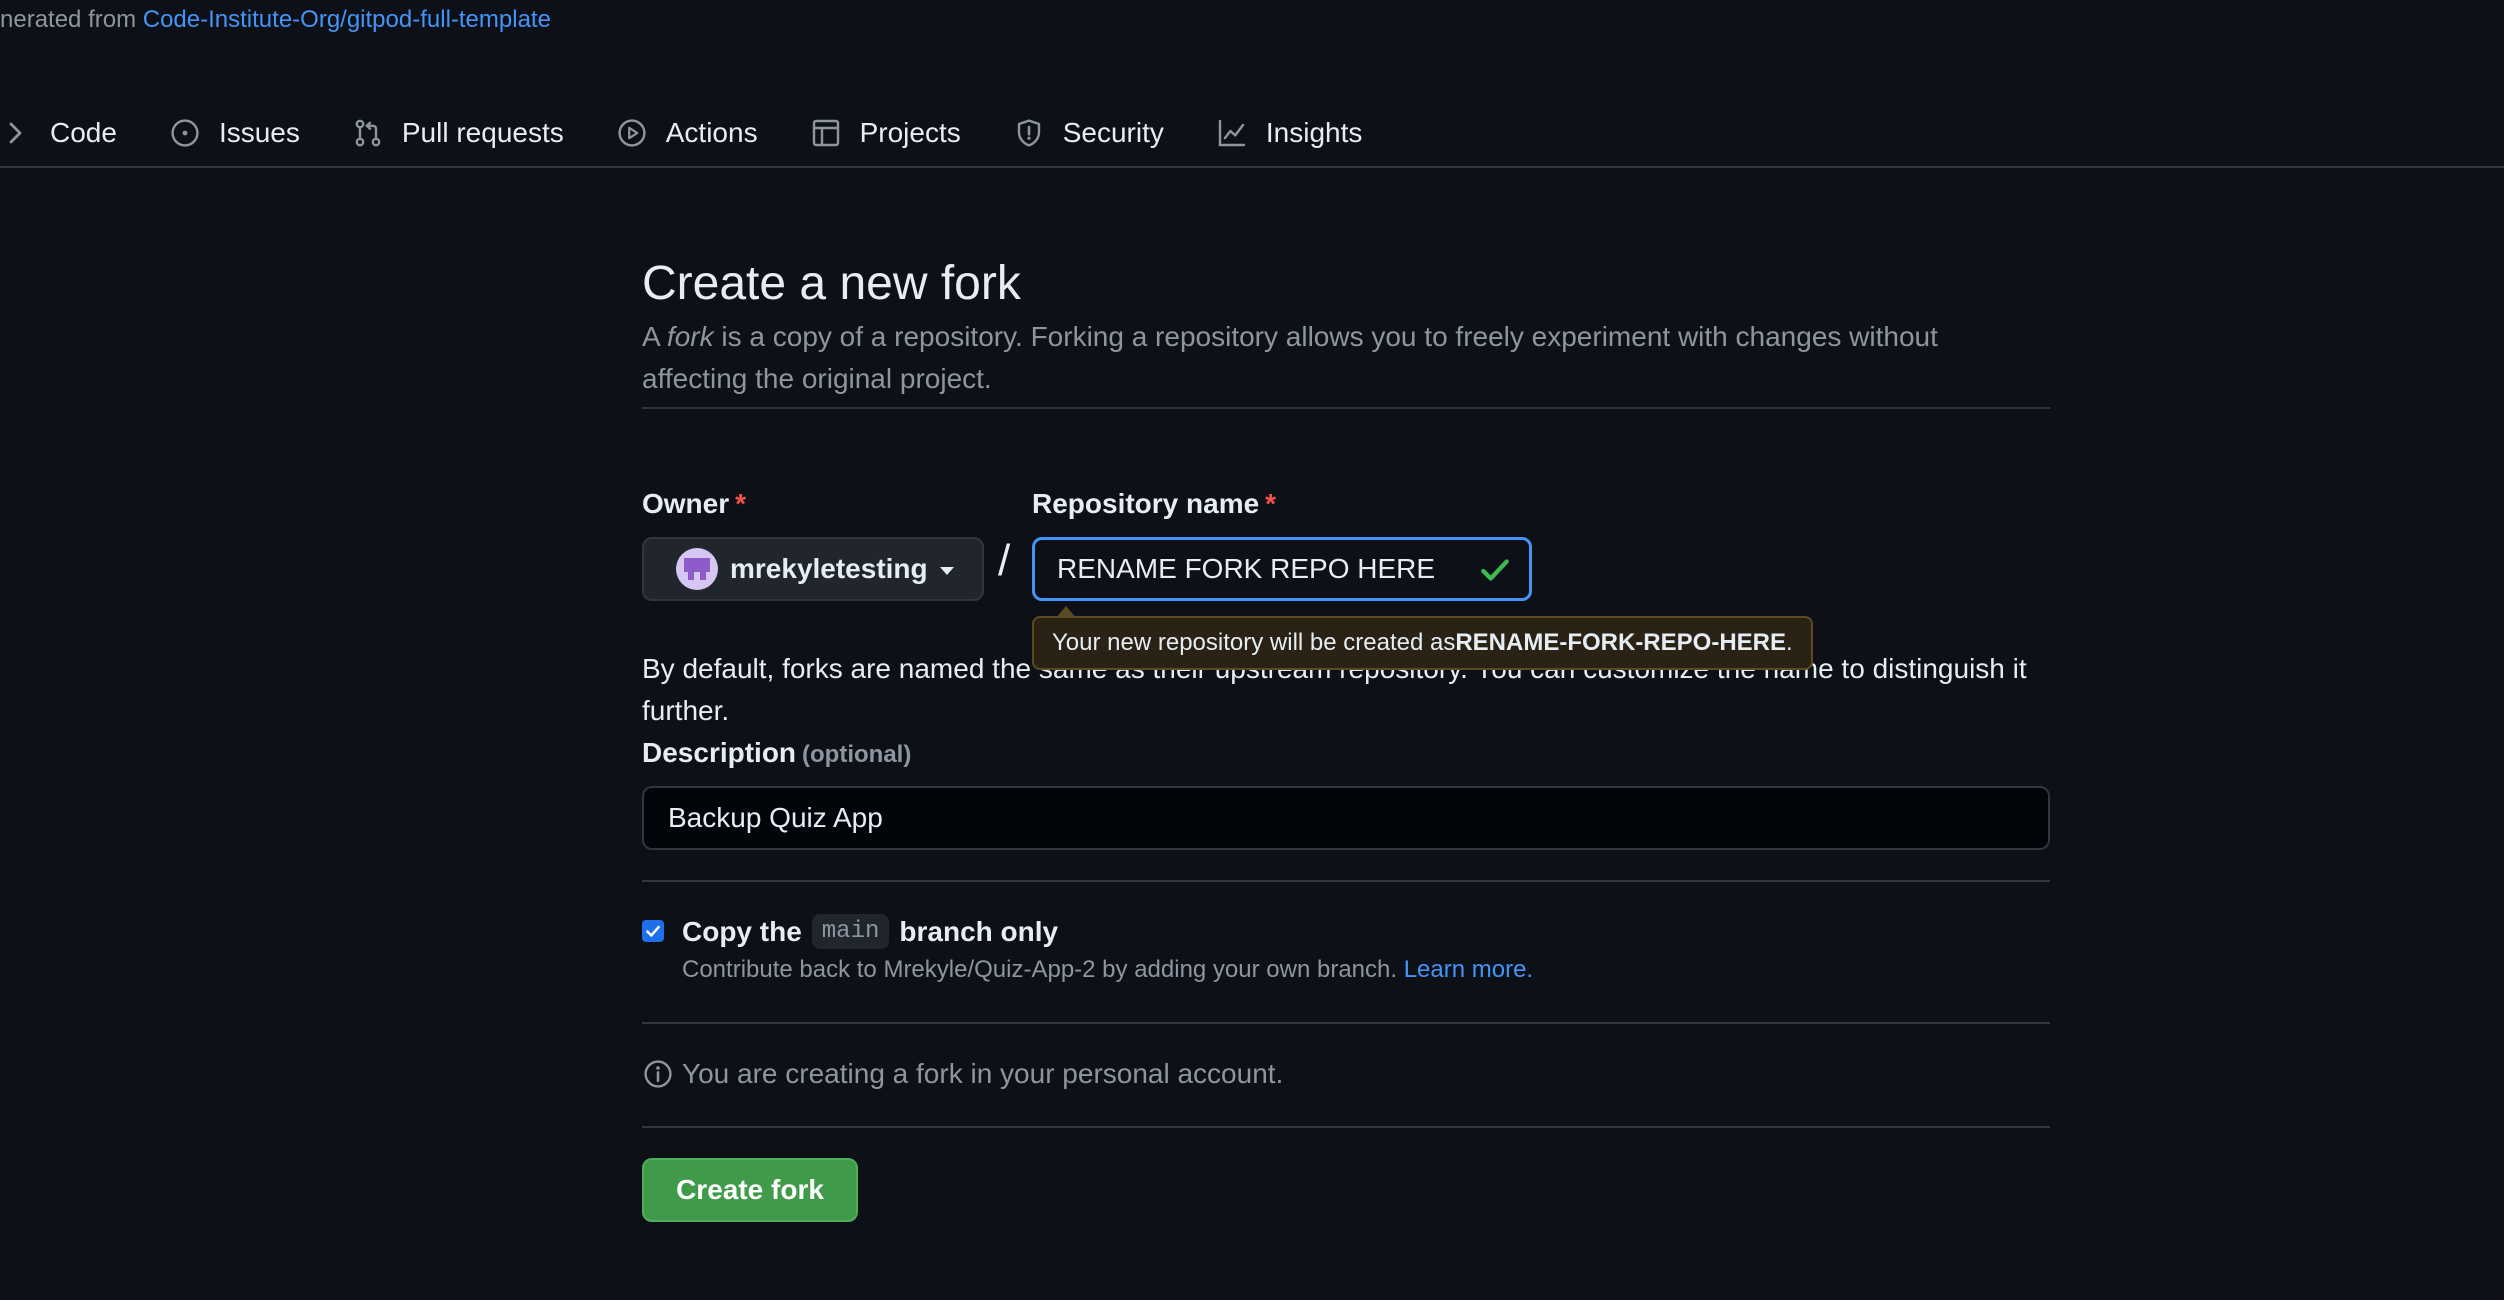 The image size is (2504, 1300). Describe the element at coordinates (829, 568) in the screenshot. I see `owner-name: mrekyletesting` at that location.